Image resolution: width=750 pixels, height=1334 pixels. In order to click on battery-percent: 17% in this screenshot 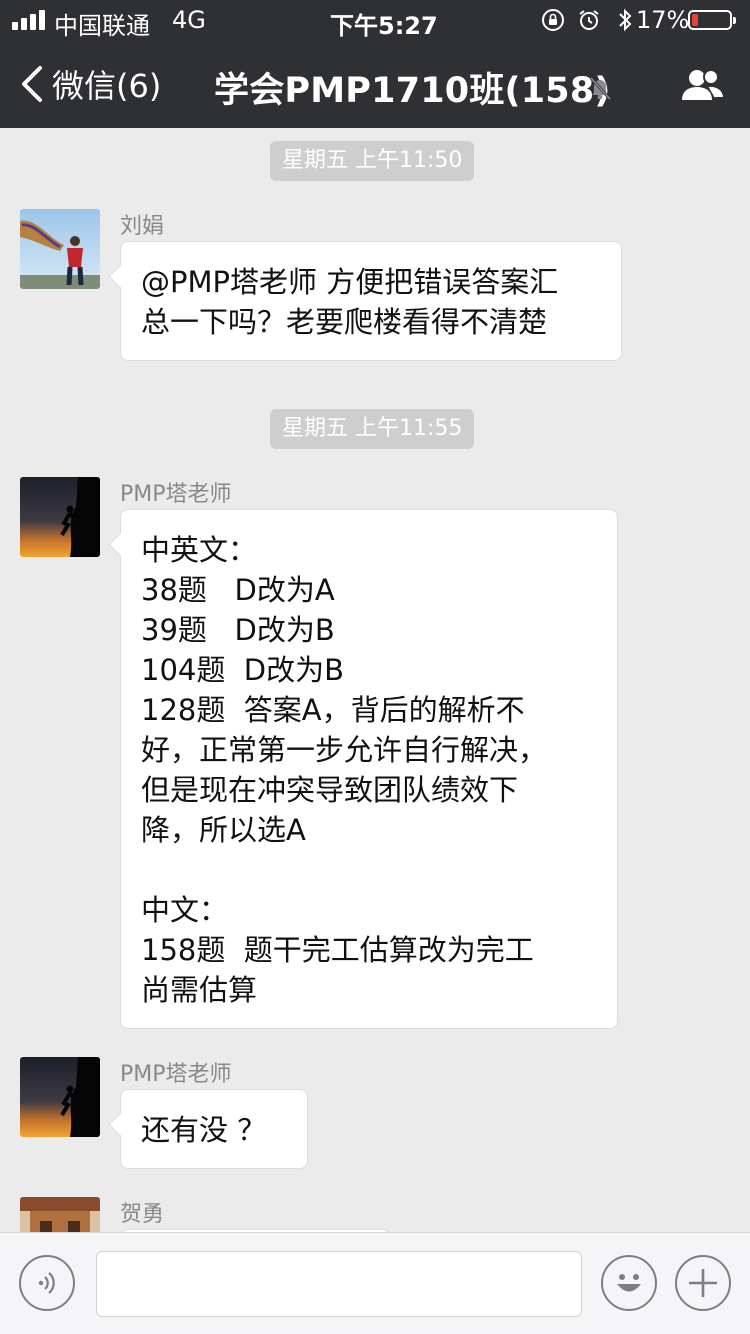, I will do `click(663, 20)`.